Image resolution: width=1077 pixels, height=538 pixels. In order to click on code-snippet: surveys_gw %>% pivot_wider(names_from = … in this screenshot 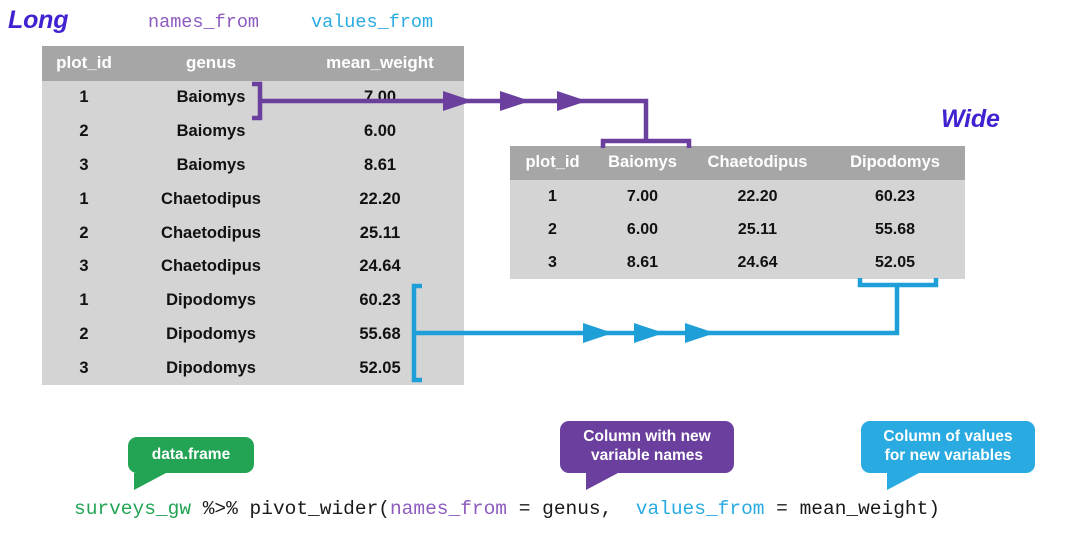, I will do `click(507, 509)`.